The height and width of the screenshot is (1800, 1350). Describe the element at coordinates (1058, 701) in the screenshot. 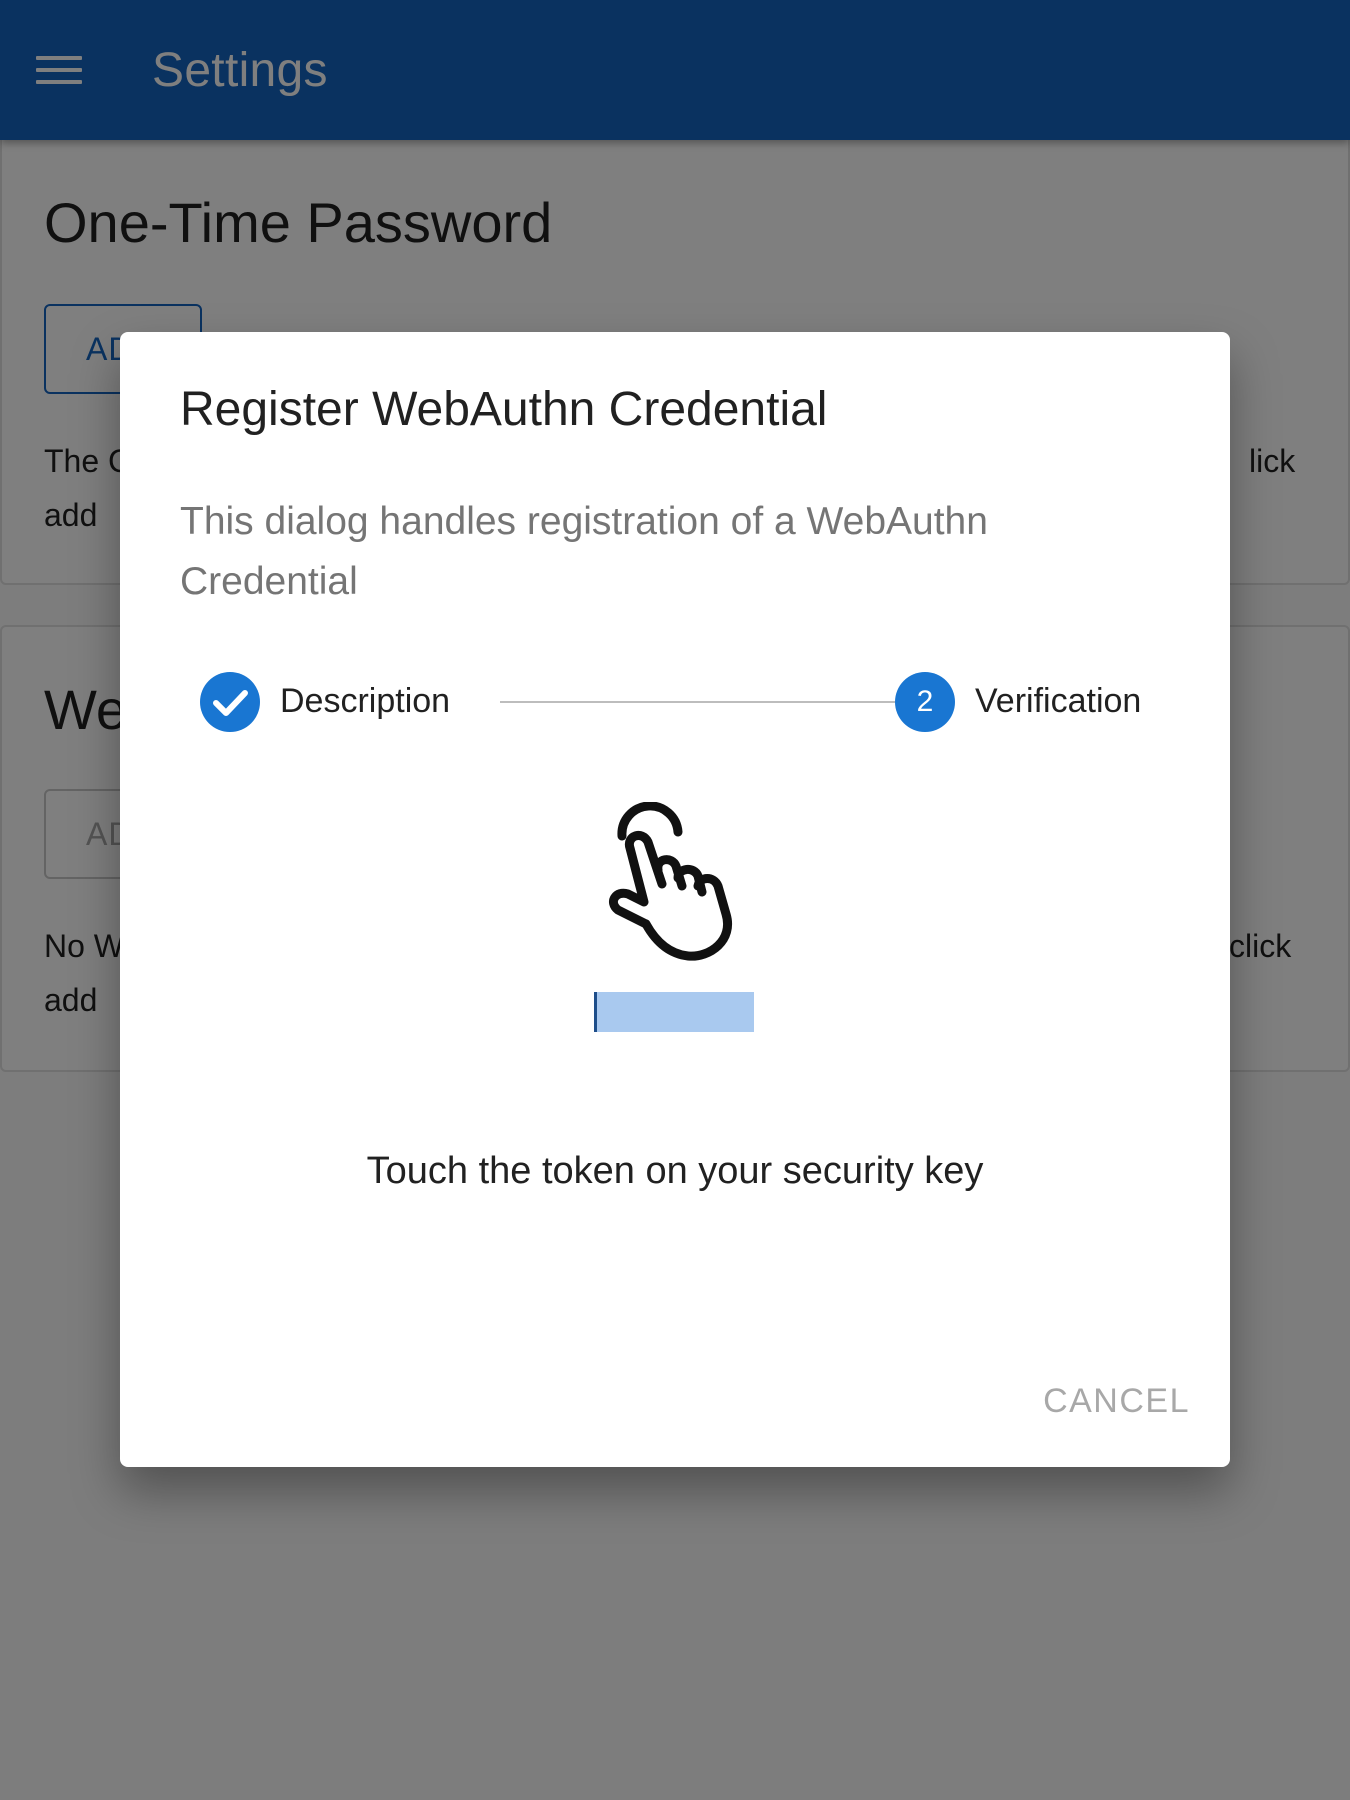

I see `step-2-label: Verification` at that location.